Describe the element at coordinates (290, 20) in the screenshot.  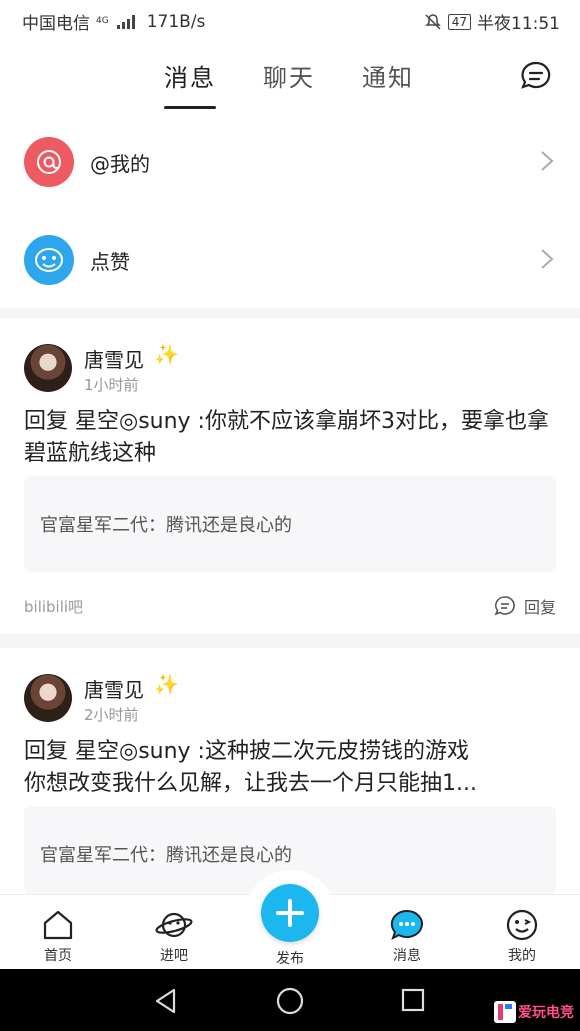
I see `status-bar: 中国电信 4G 171B/s 47 半夜11:51` at that location.